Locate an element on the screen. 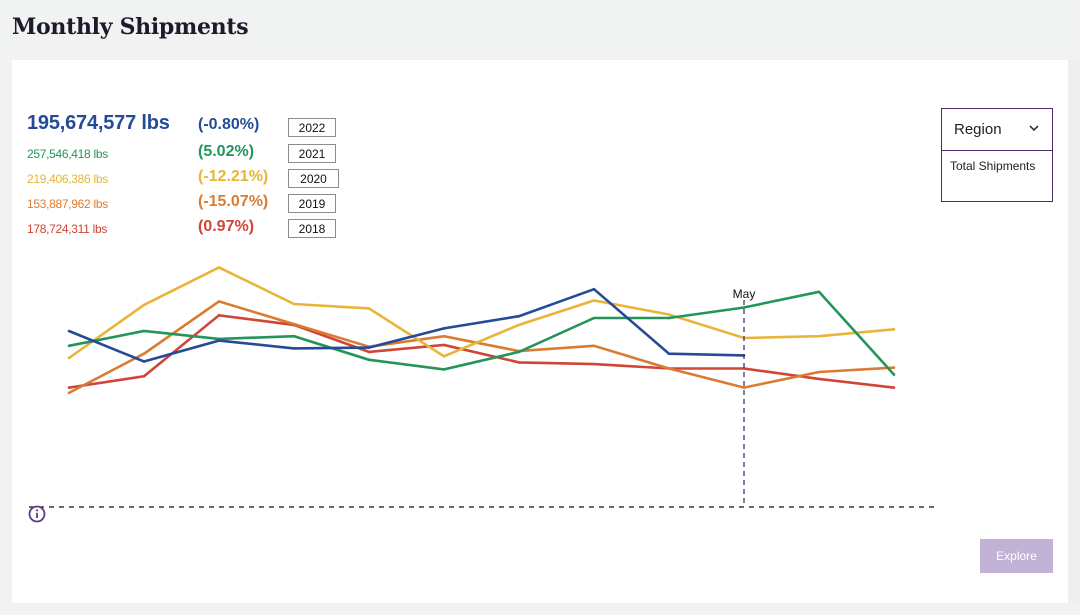  data-point-2021-dec is located at coordinates (369, 360).